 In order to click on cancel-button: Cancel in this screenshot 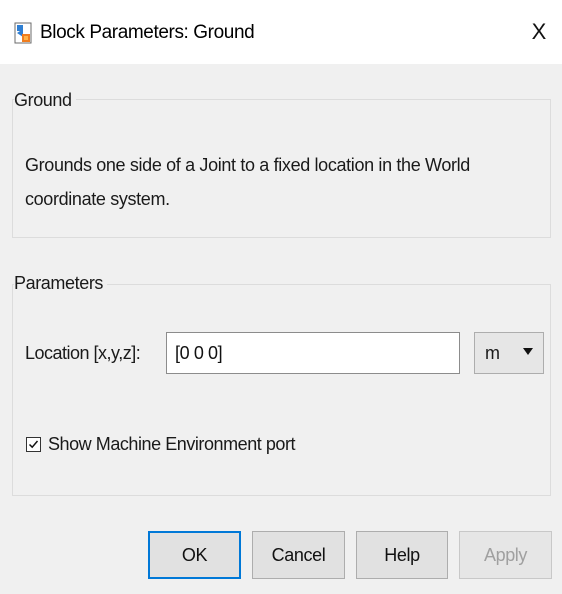, I will do `click(298, 555)`.